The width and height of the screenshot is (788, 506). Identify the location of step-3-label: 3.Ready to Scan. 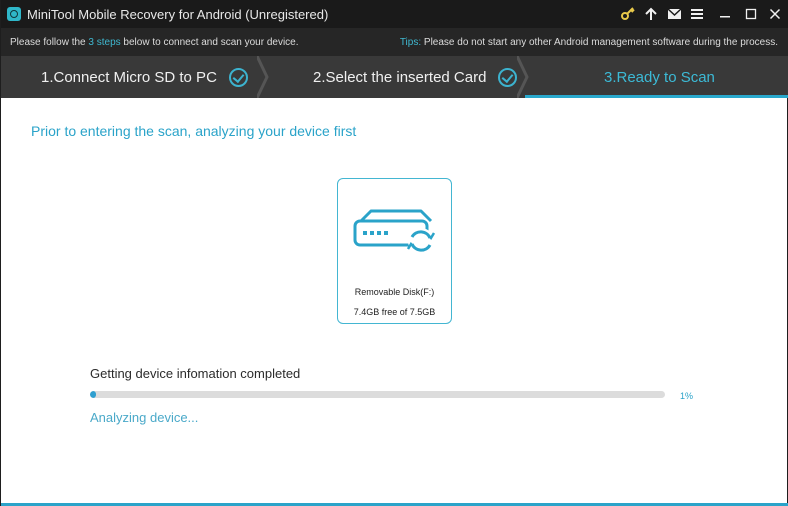
(659, 77).